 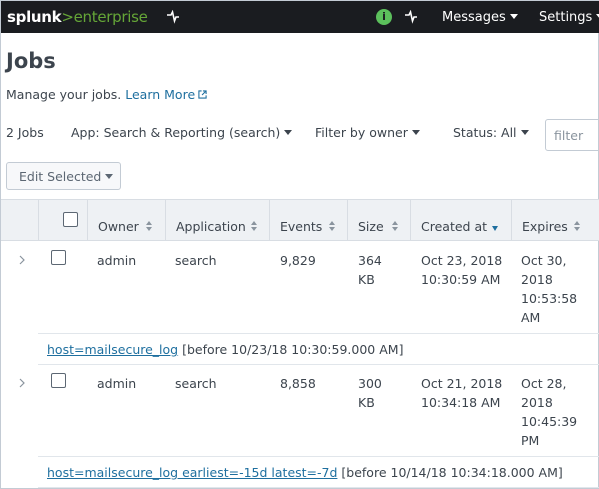 What do you see at coordinates (544, 260) in the screenshot?
I see `expires-line-1: Oct 30,` at bounding box center [544, 260].